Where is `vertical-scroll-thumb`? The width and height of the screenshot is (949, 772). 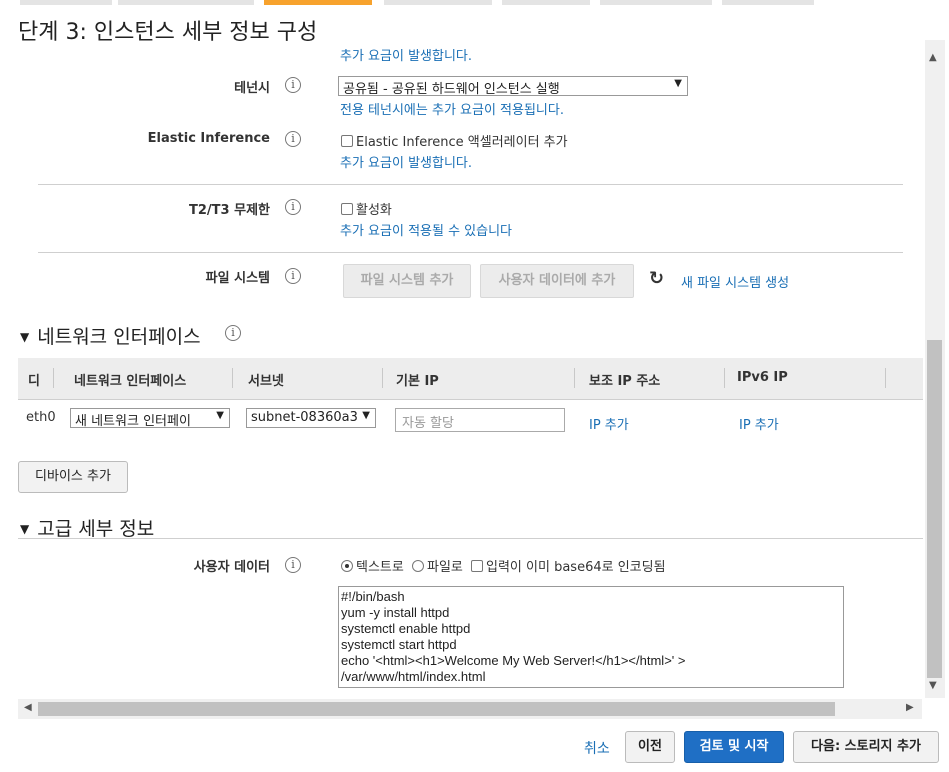 vertical-scroll-thumb is located at coordinates (934, 509).